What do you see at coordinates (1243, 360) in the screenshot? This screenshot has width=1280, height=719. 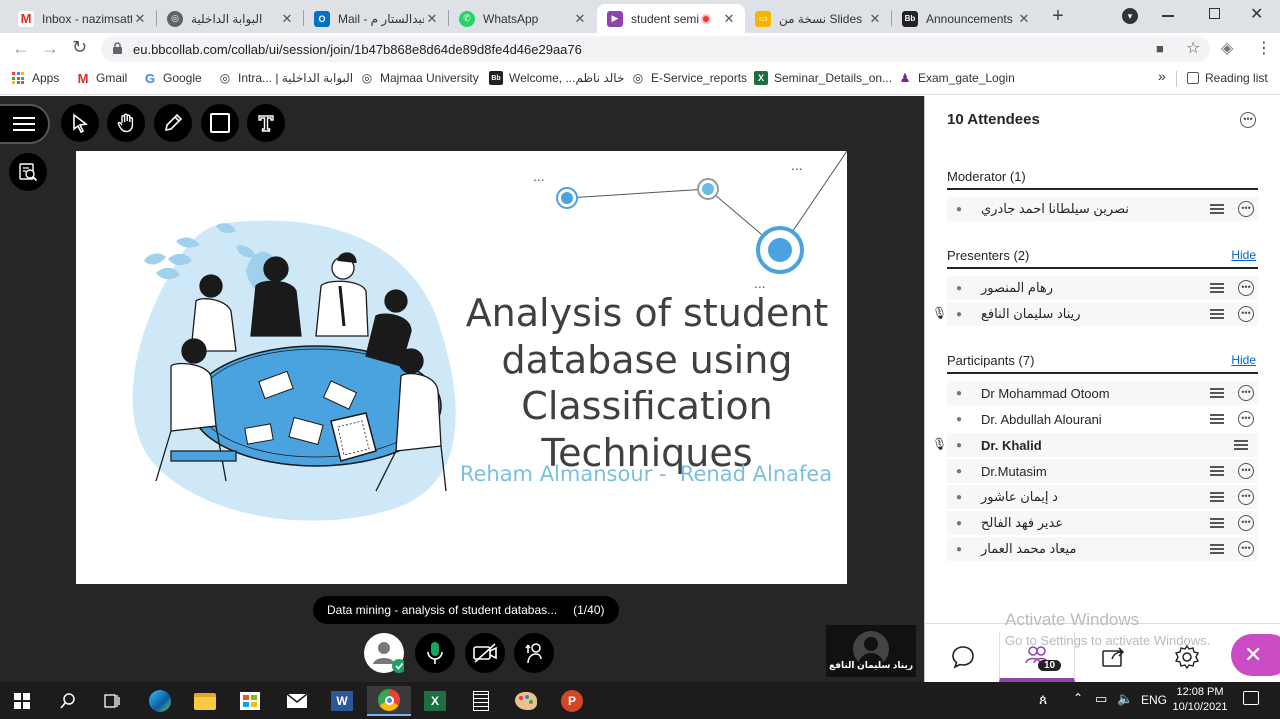 I see `hide-participants-link: Hide` at bounding box center [1243, 360].